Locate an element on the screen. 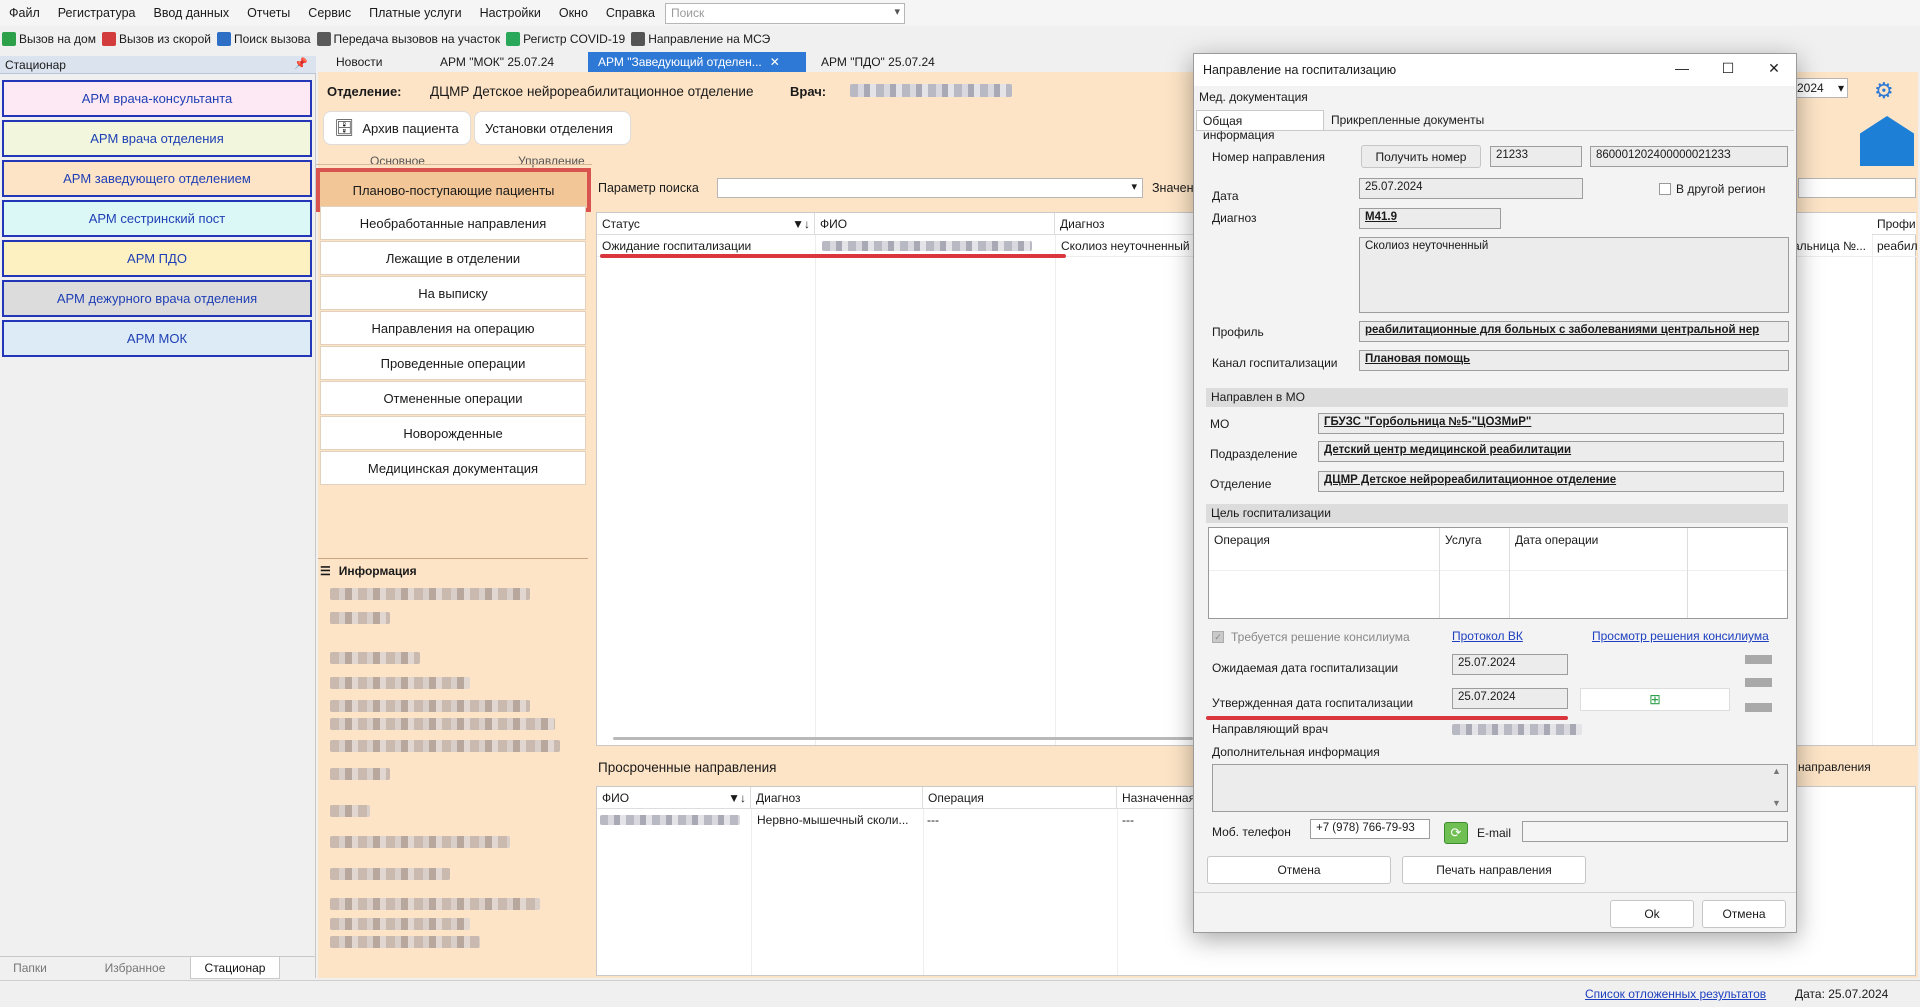  horizontal-scrollbar is located at coordinates (903, 738).